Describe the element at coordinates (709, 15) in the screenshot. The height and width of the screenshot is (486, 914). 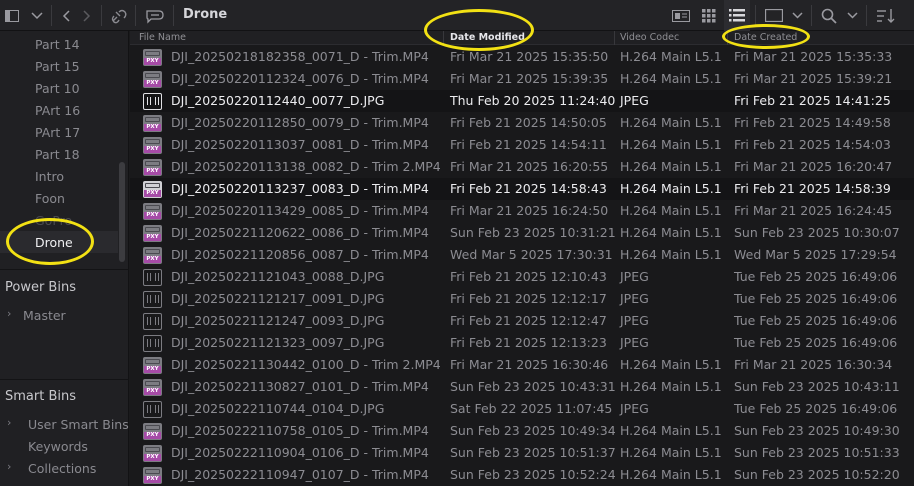
I see `thumbnail-view-icon` at that location.